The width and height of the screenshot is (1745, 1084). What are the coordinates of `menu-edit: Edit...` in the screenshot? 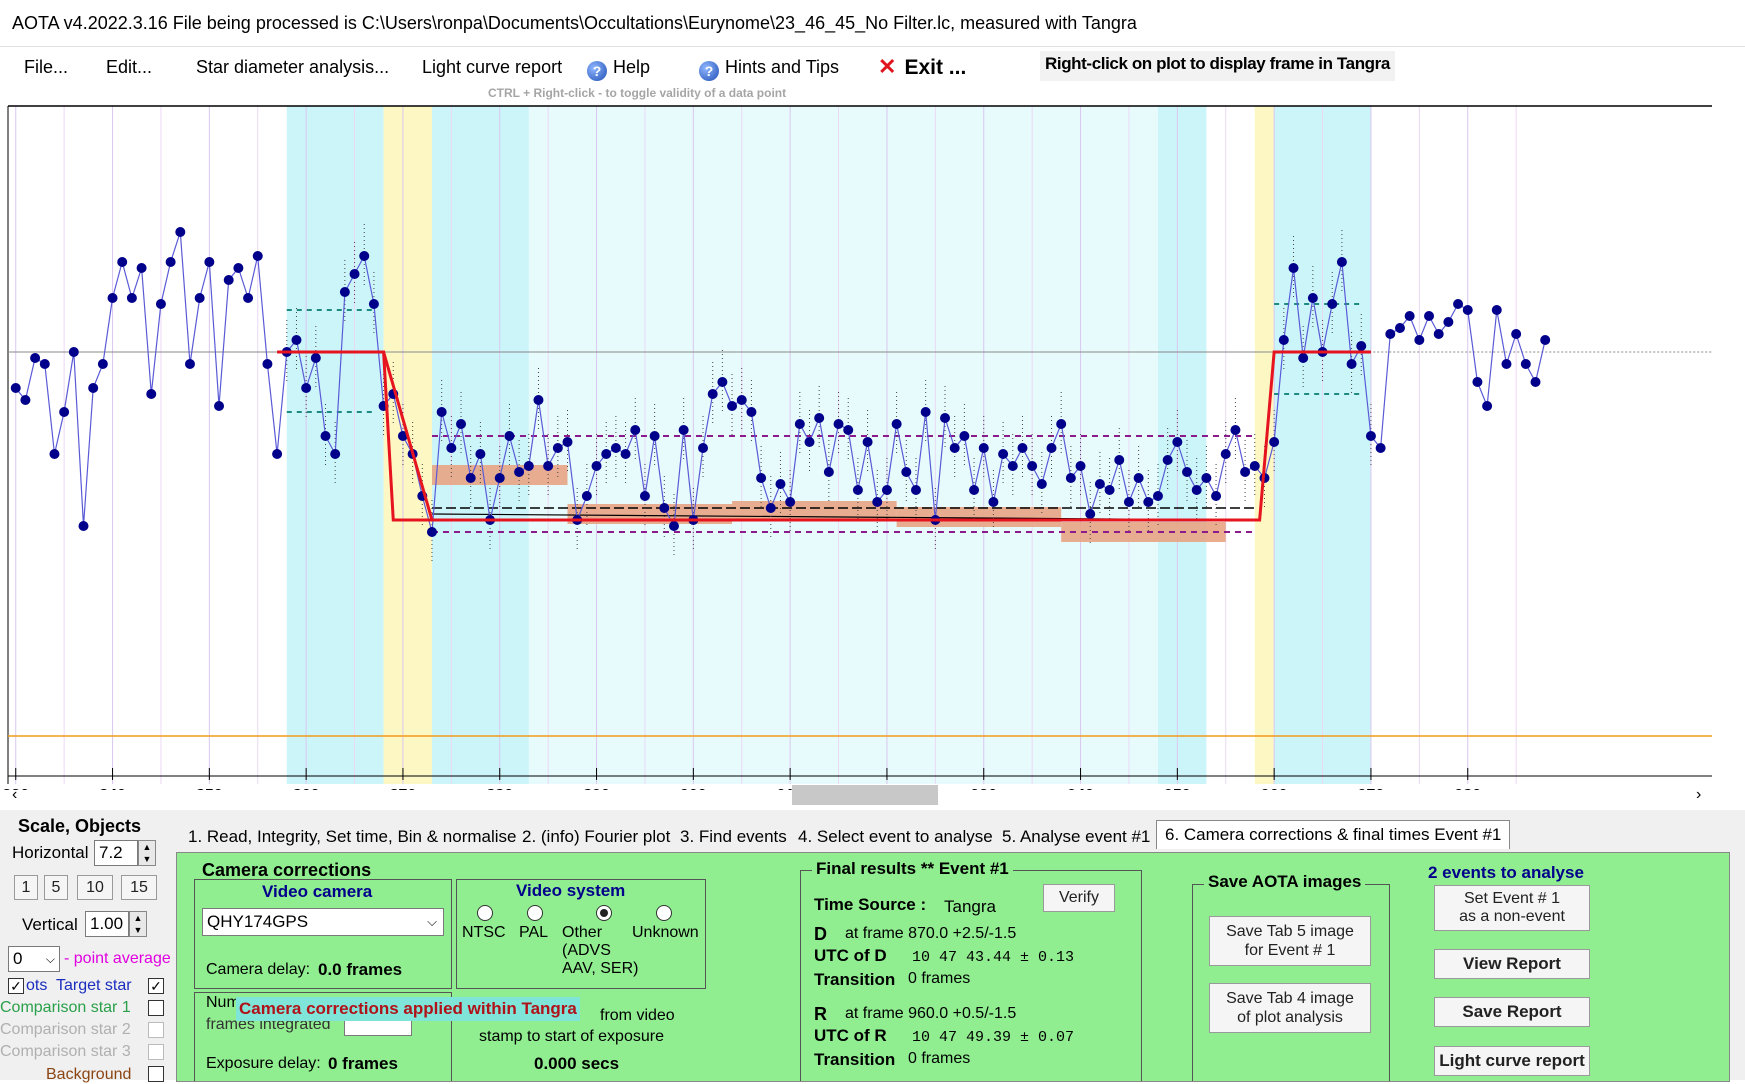 It's located at (129, 67).